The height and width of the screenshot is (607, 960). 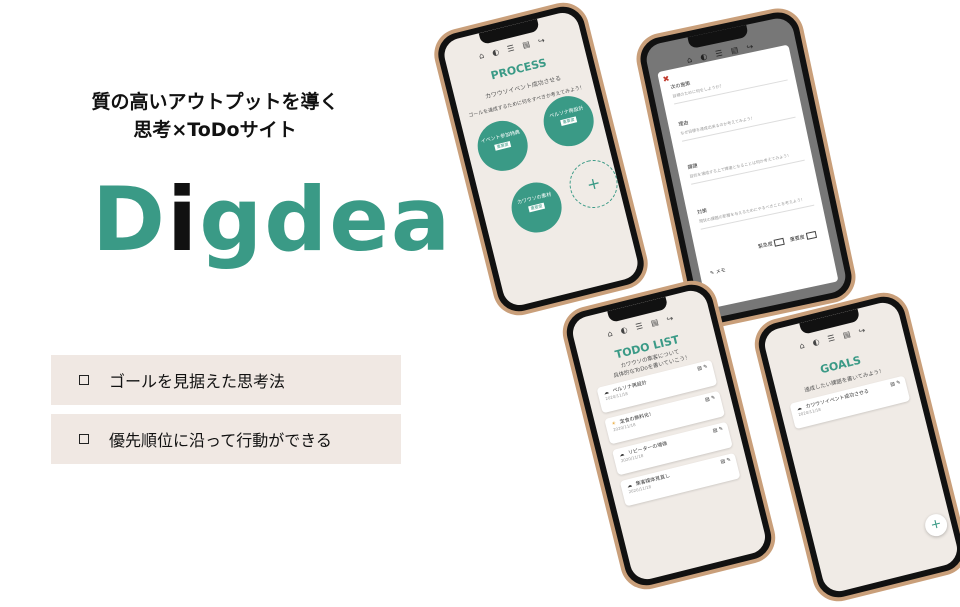 I want to click on process-bubble: イベント参加特典 重要度, so click(x=502, y=146).